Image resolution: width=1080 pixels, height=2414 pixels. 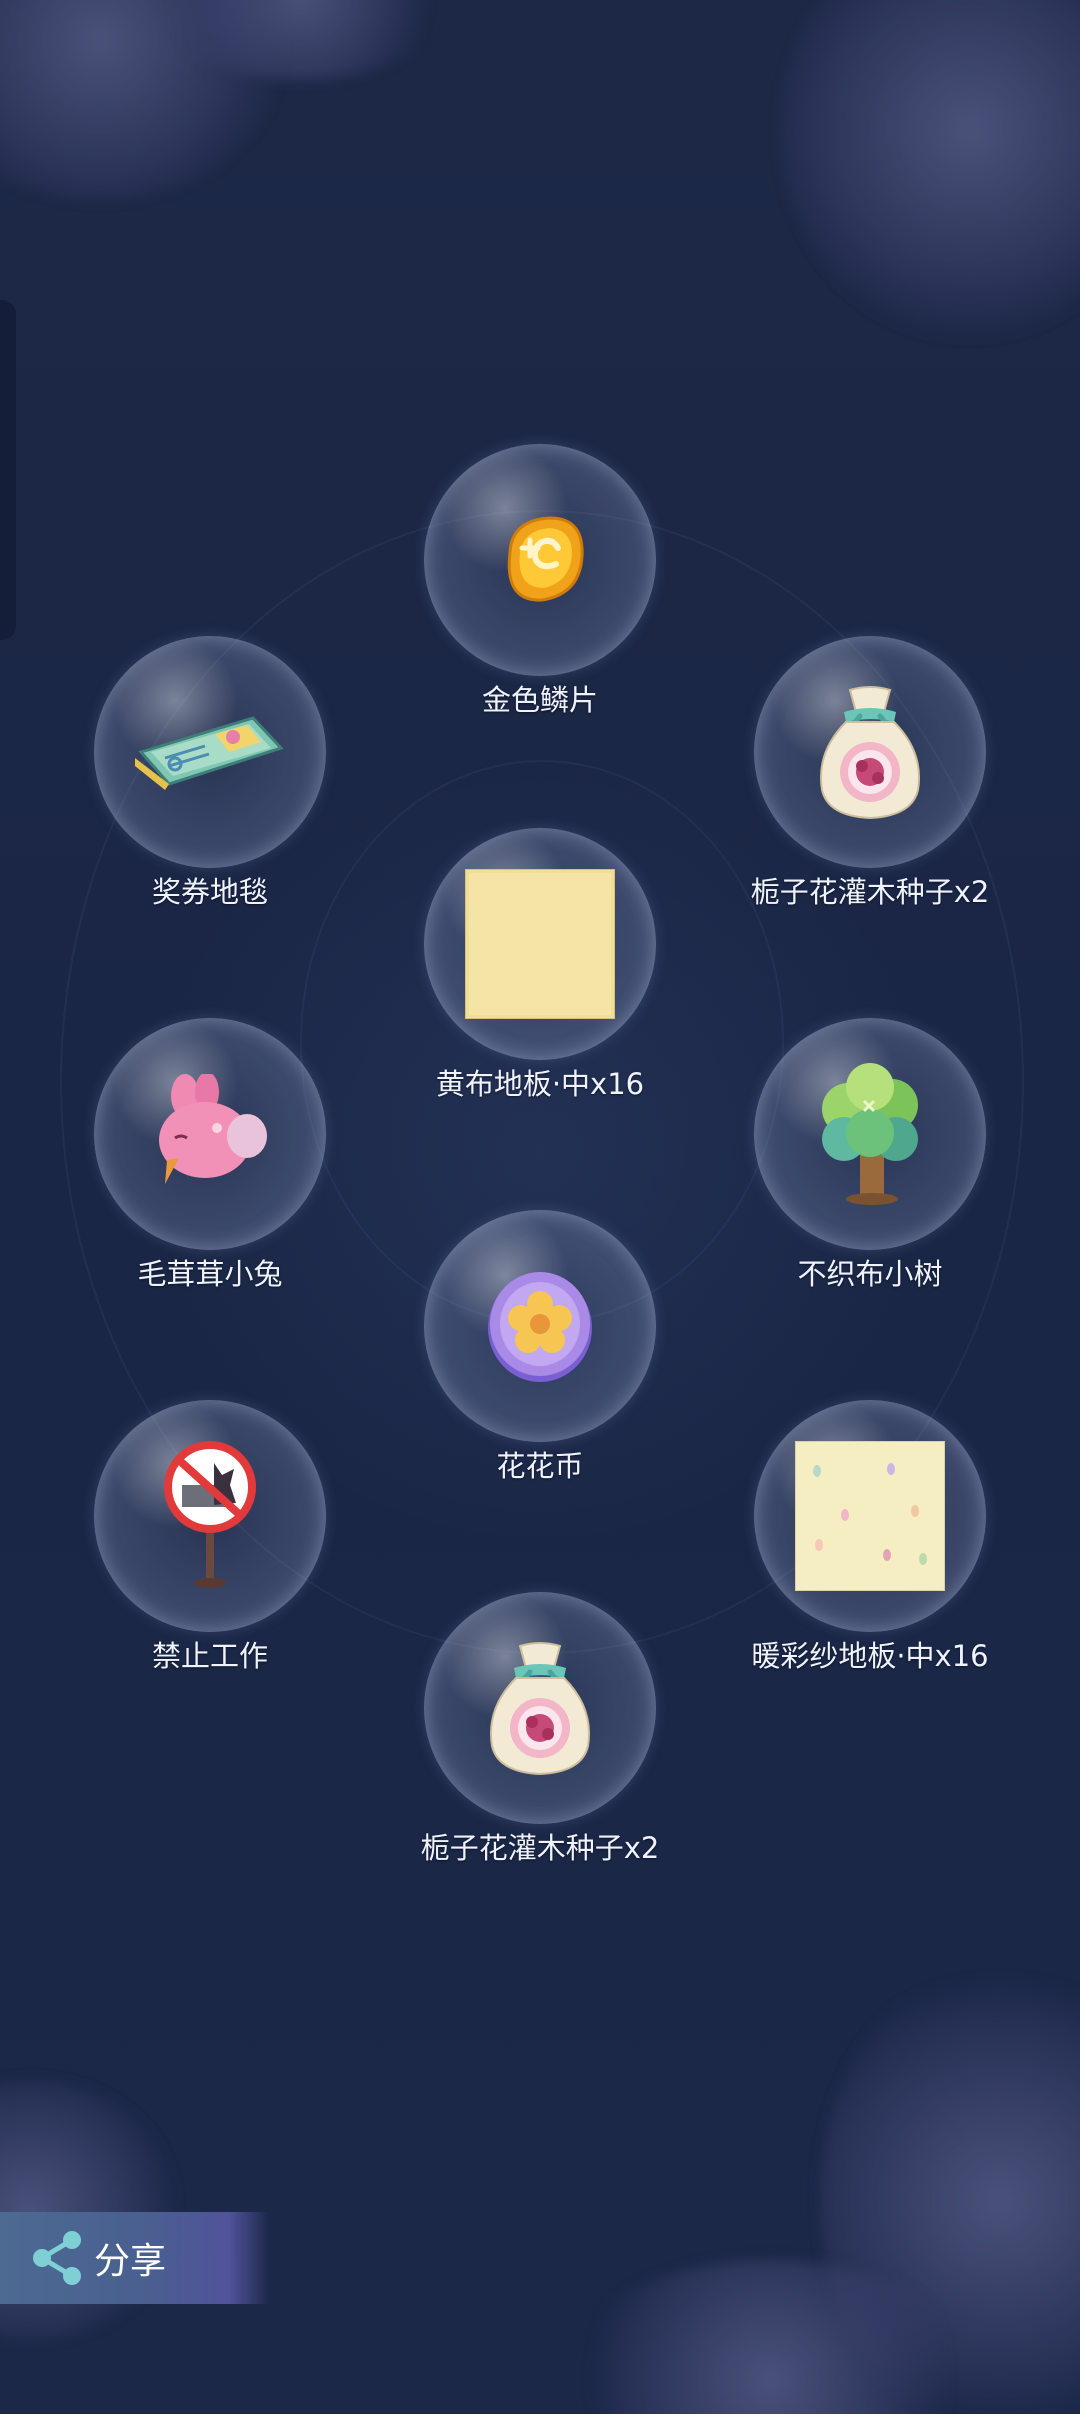 I want to click on no-work-sign-icon, so click(x=210, y=1514).